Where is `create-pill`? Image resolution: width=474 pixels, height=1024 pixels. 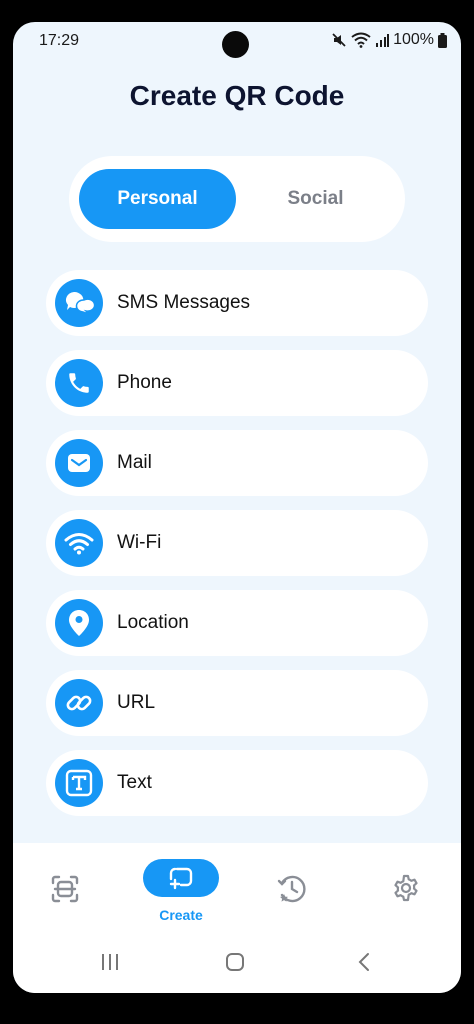
create-pill is located at coordinates (181, 878).